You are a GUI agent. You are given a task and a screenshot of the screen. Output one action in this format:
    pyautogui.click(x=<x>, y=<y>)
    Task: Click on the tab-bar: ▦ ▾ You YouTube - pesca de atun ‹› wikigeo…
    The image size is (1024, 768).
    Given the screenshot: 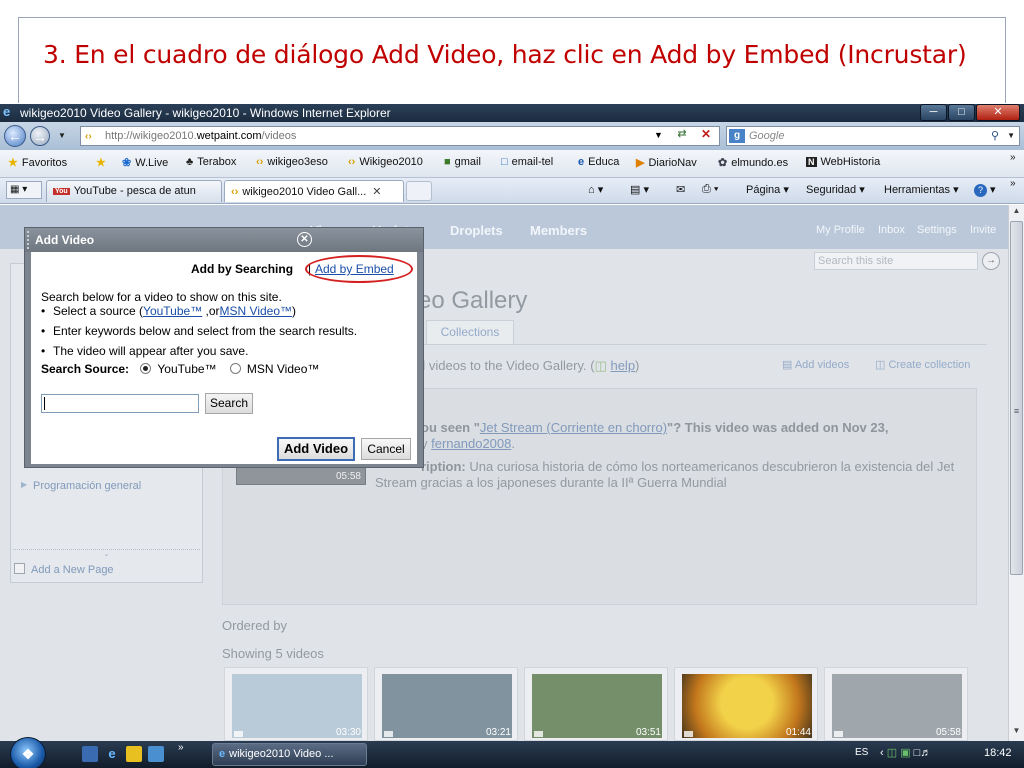 What is the action you would take?
    pyautogui.click(x=512, y=191)
    